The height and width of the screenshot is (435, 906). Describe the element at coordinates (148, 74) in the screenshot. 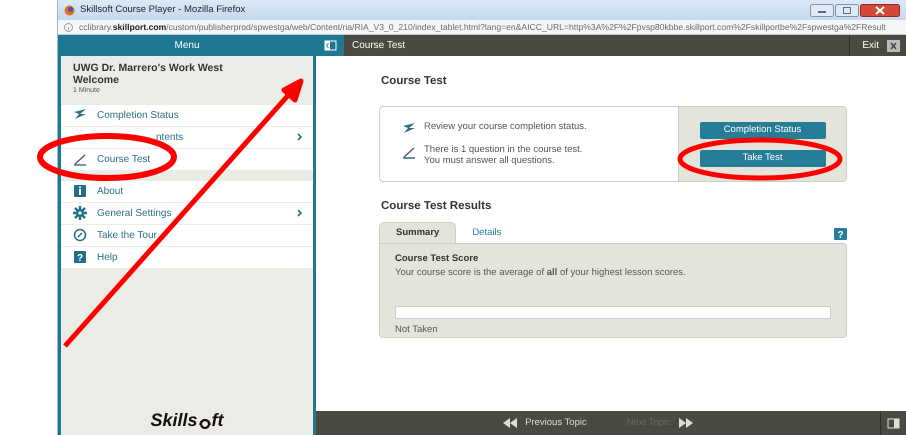

I see `course-title: UWG Dr. Marrero's Work West Welcome` at that location.